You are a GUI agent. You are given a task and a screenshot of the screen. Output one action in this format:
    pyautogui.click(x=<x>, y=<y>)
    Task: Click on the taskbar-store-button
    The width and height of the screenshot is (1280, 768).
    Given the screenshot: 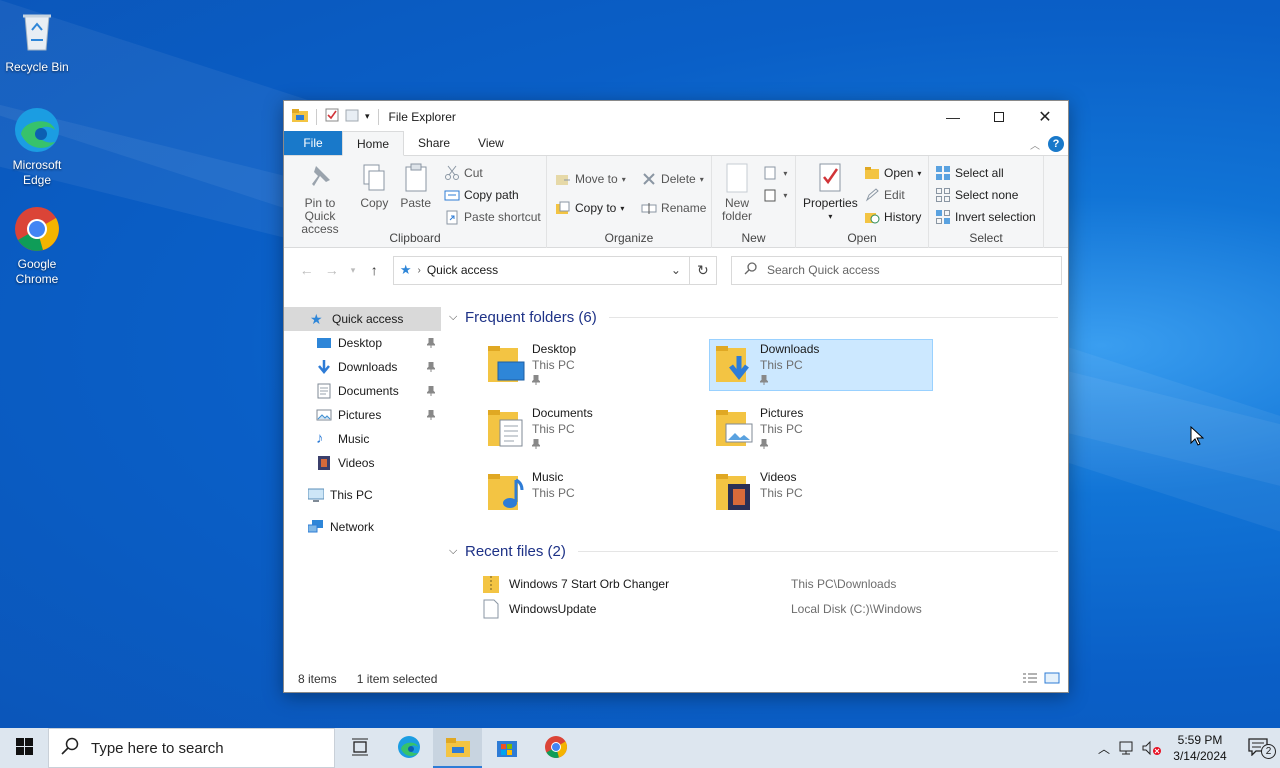 What is the action you would take?
    pyautogui.click(x=506, y=748)
    